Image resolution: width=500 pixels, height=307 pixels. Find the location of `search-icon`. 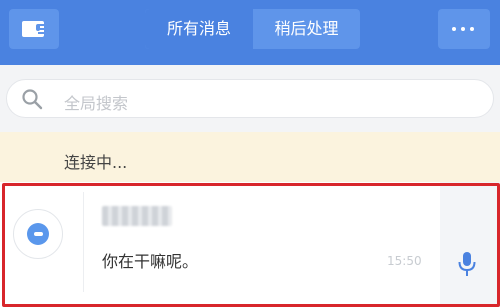

search-icon is located at coordinates (32, 99).